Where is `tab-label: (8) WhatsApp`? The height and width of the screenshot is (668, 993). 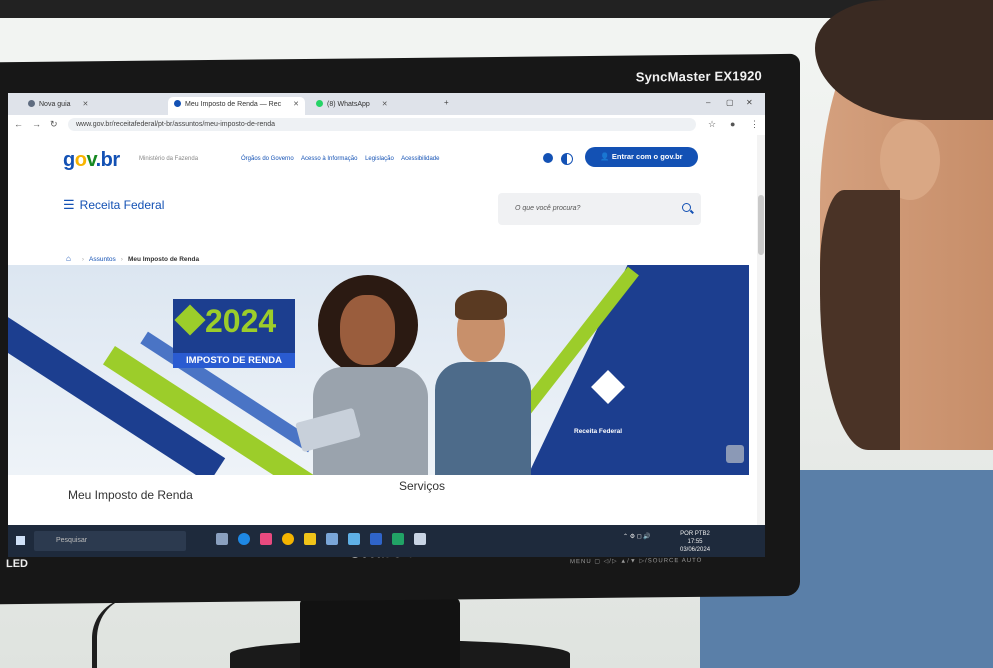 tab-label: (8) WhatsApp is located at coordinates (348, 104).